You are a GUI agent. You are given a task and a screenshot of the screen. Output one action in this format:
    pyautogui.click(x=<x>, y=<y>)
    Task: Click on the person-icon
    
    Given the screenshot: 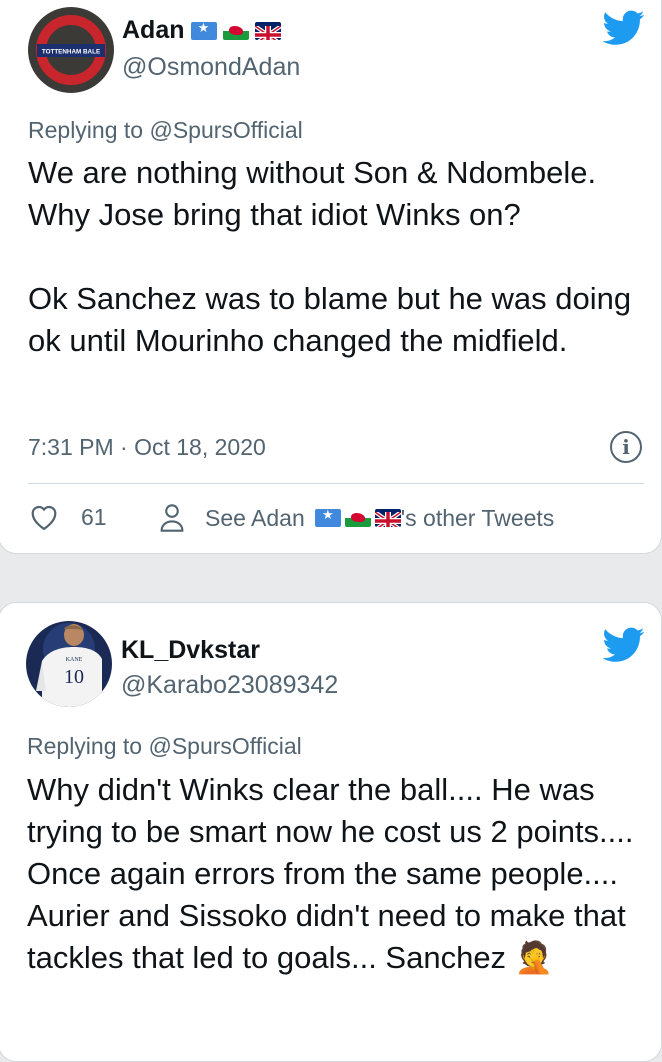 What is the action you would take?
    pyautogui.click(x=172, y=518)
    